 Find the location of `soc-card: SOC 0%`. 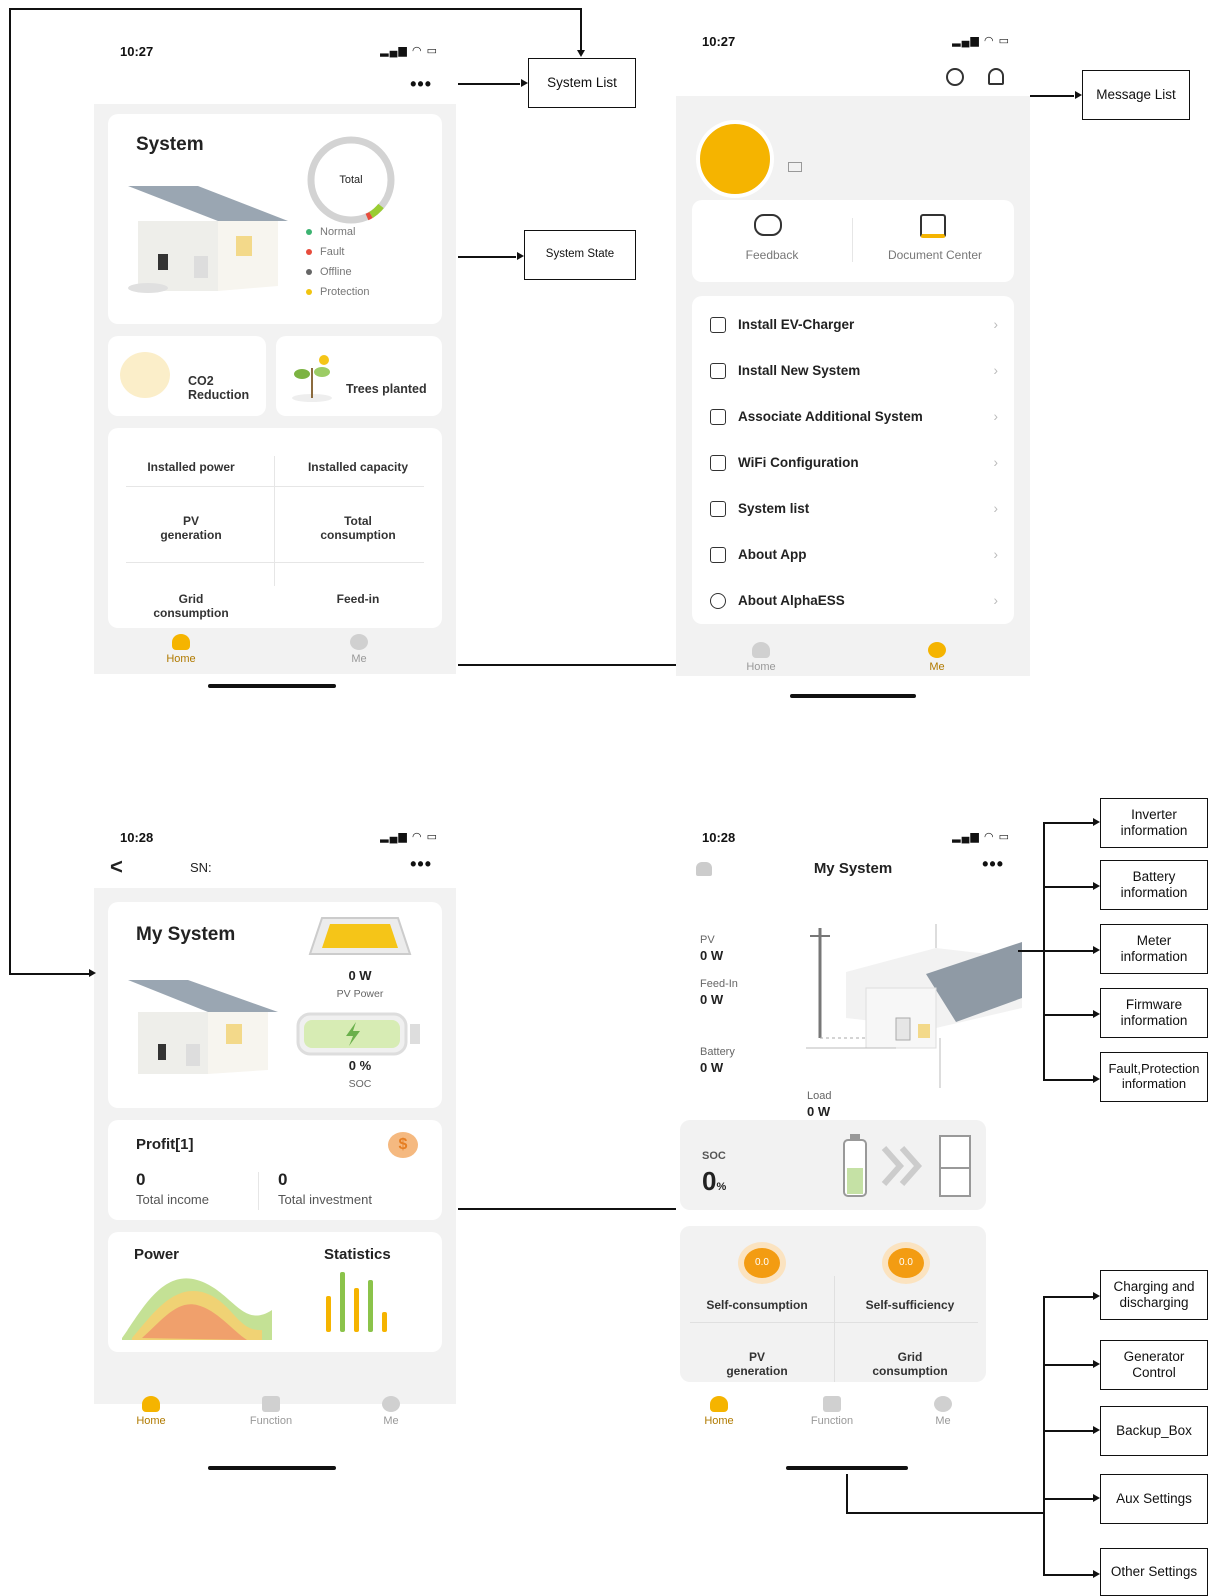

soc-card: SOC 0% is located at coordinates (833, 1165).